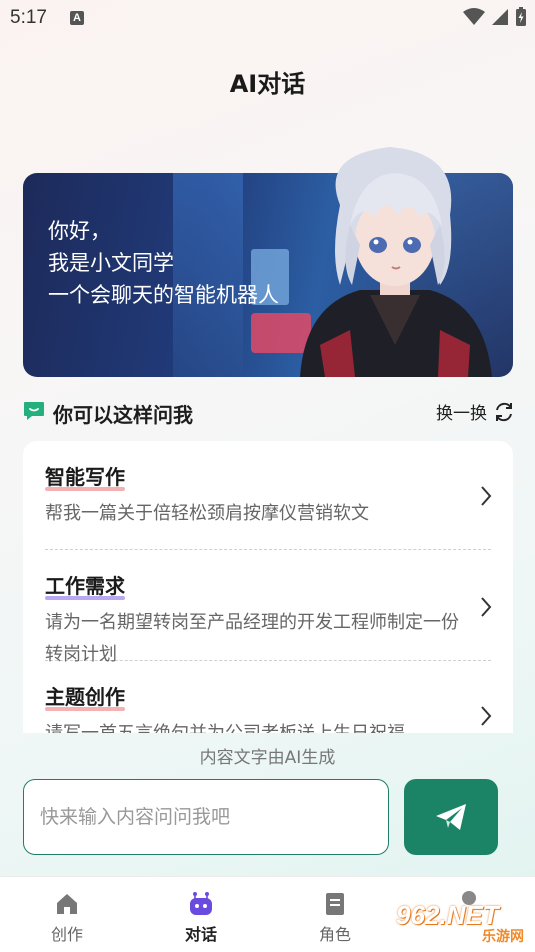 The width and height of the screenshot is (535, 952). Describe the element at coordinates (201, 903) in the screenshot. I see `robot-icon` at that location.